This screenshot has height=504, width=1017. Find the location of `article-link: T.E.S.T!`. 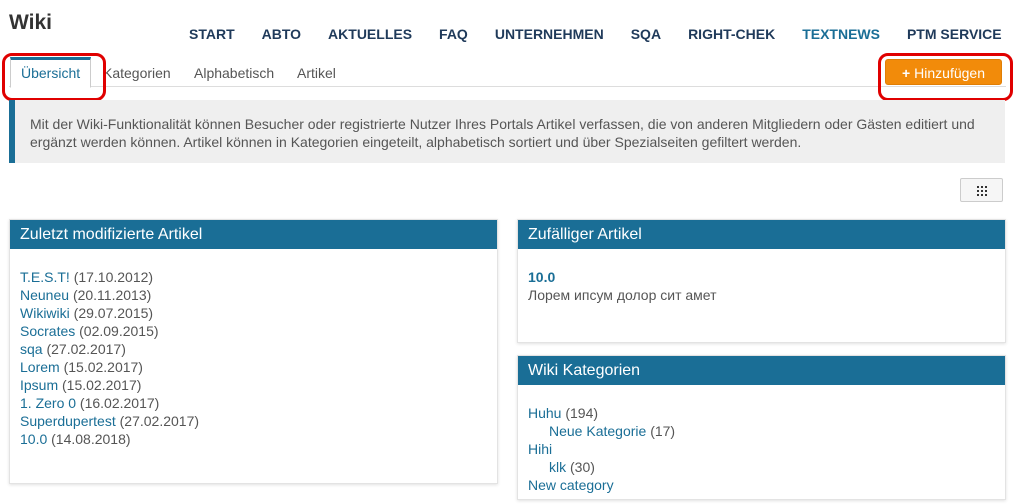

article-link: T.E.S.T! is located at coordinates (45, 277).